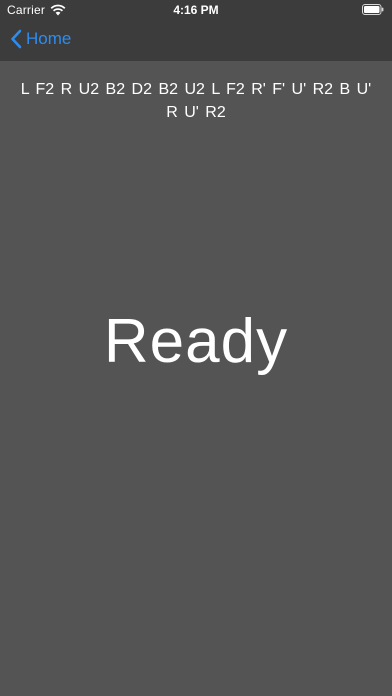  I want to click on timer-status-label: Ready, so click(196, 341).